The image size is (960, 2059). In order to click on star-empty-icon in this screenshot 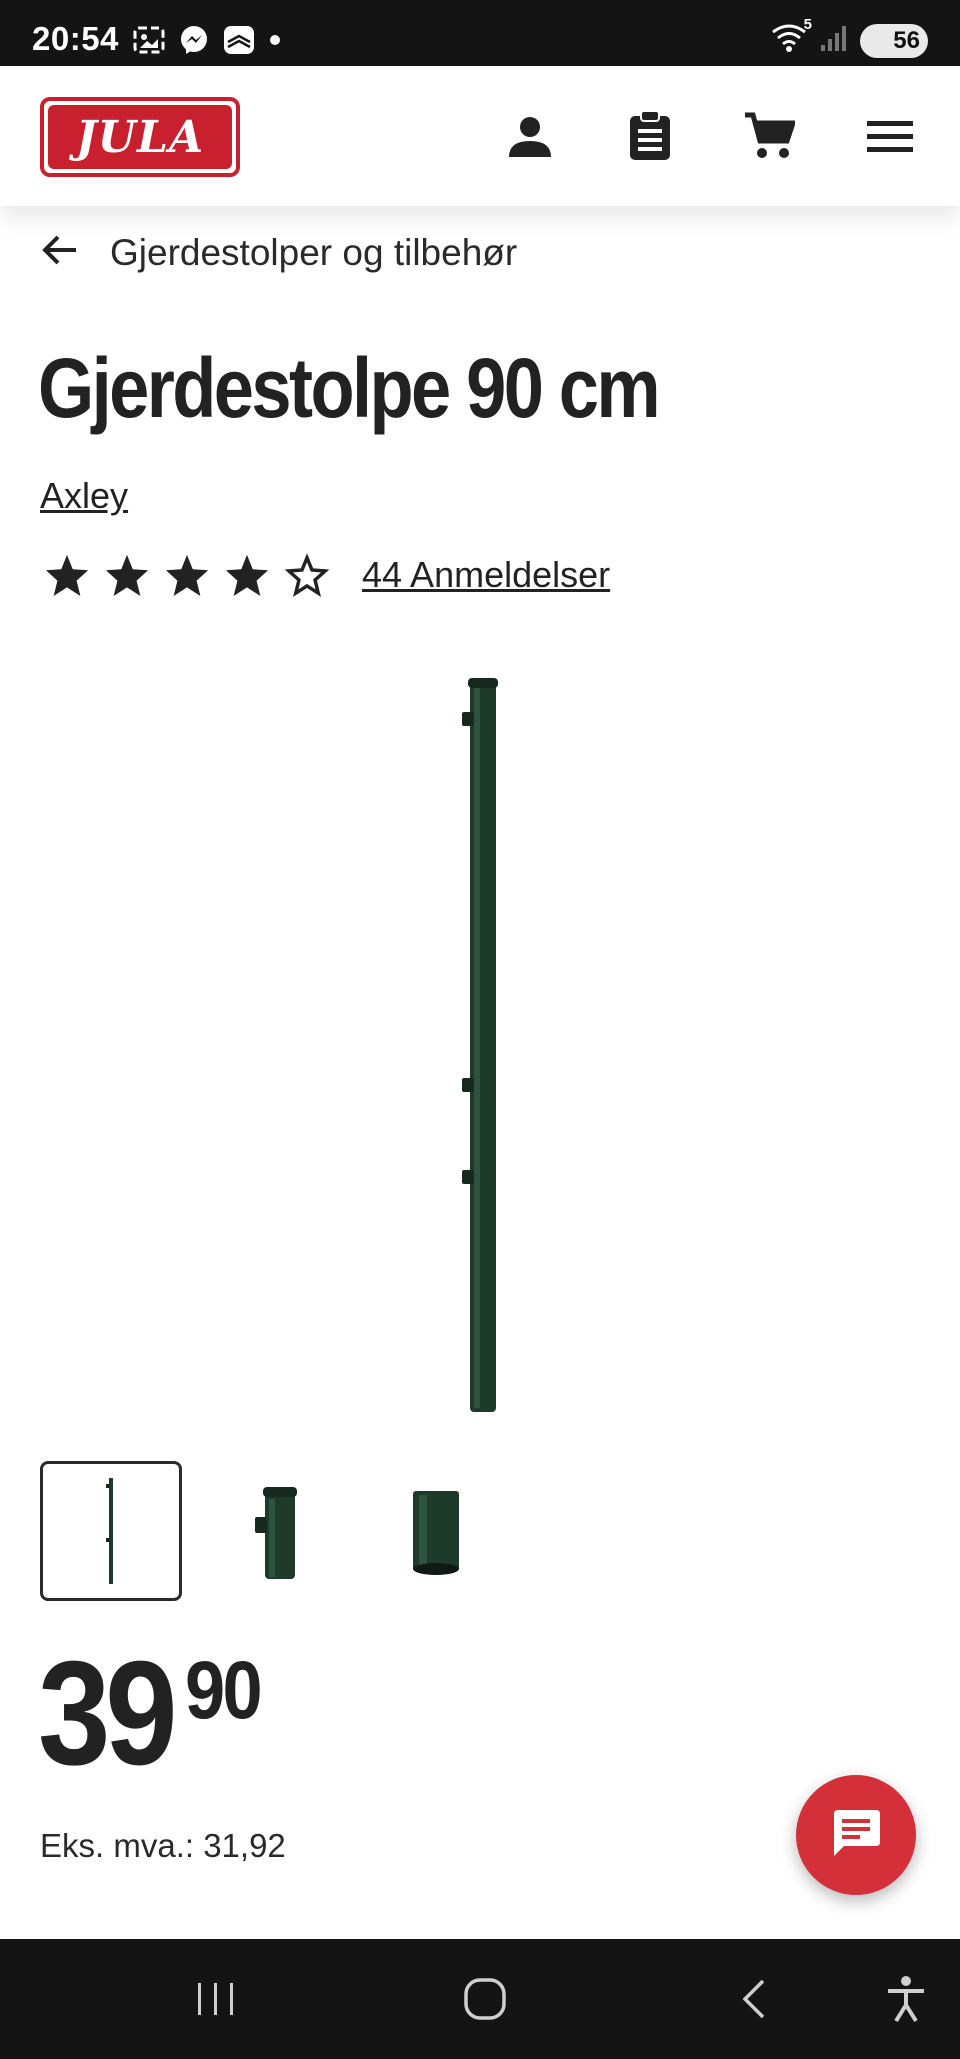, I will do `click(307, 575)`.